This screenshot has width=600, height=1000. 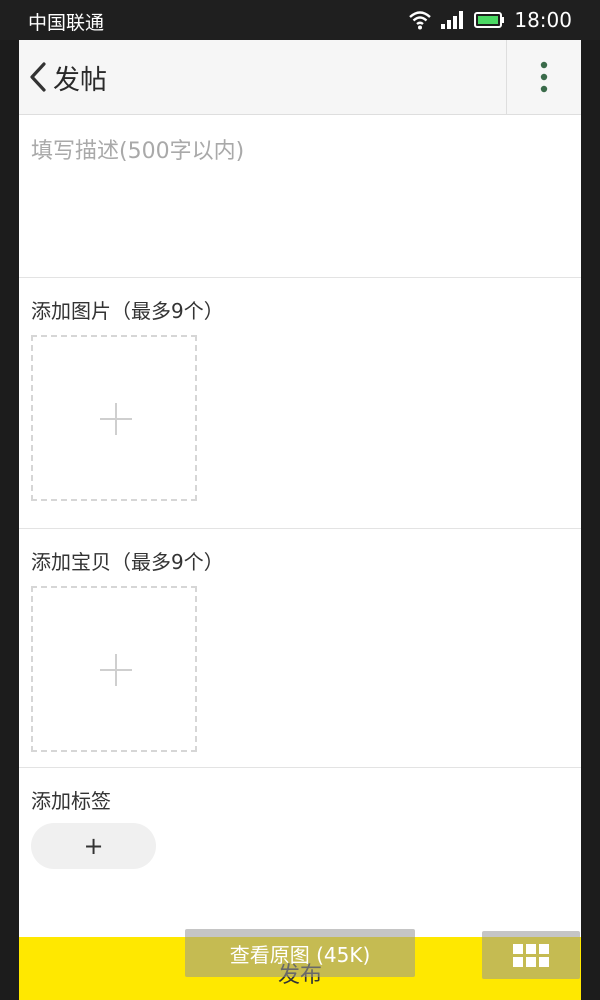 I want to click on view-original-label: 查看原图 (45K), so click(x=300, y=954).